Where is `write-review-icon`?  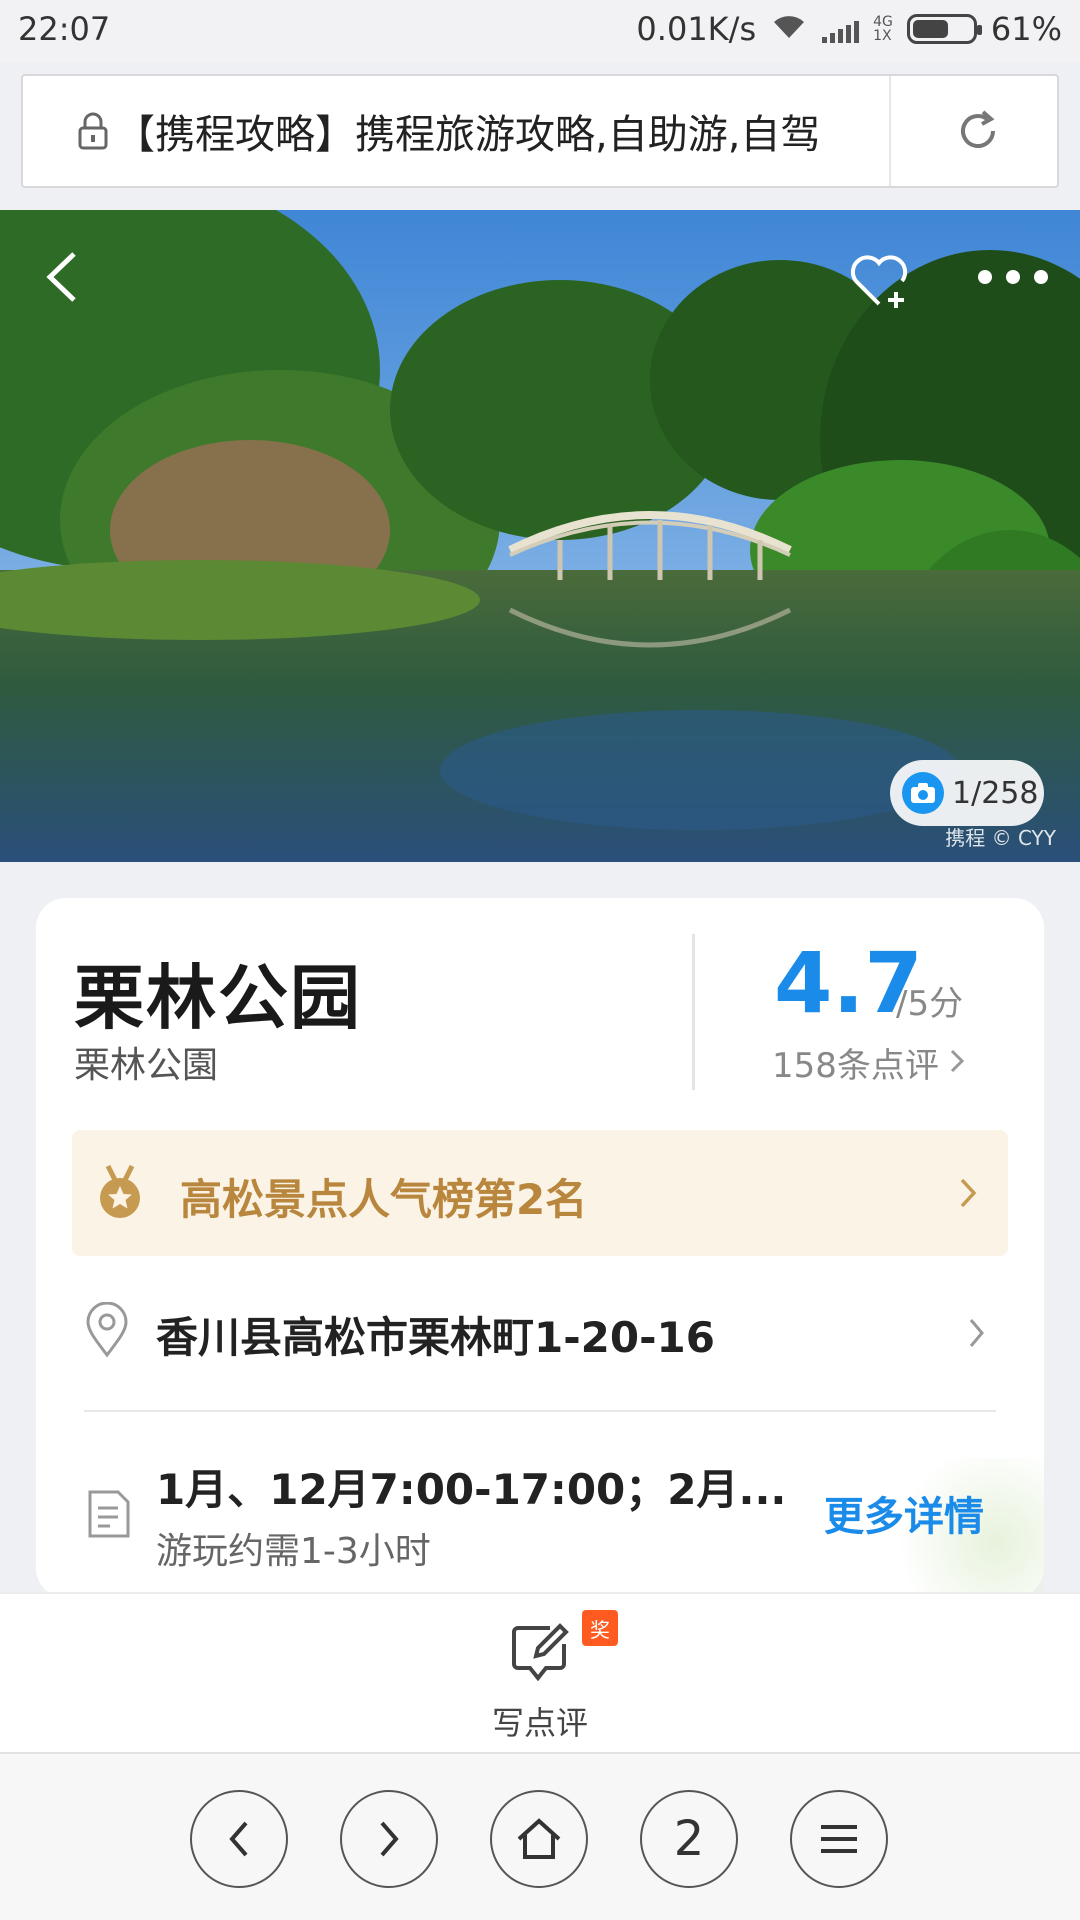
write-review-icon is located at coordinates (541, 1655).